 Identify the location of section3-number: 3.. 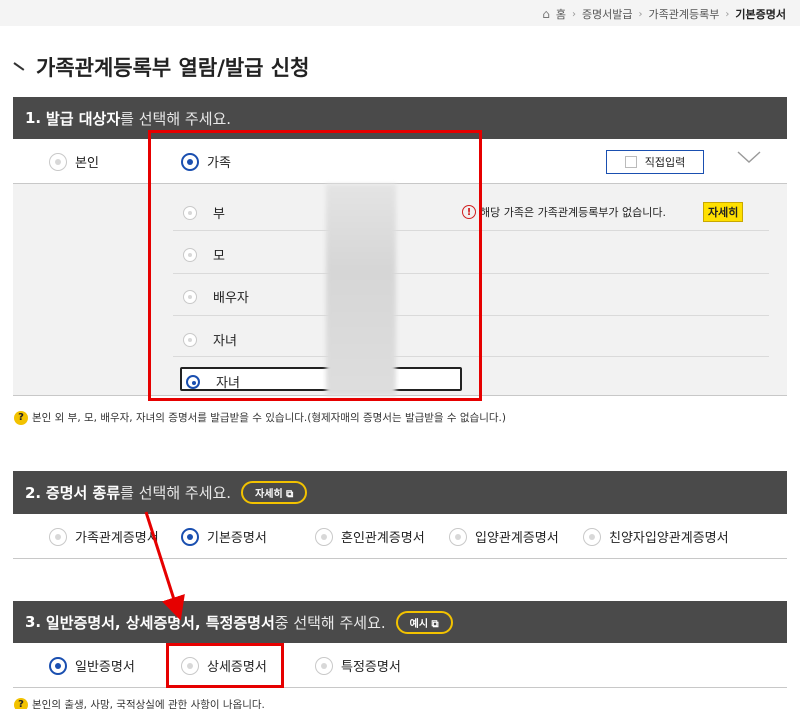
(33, 622).